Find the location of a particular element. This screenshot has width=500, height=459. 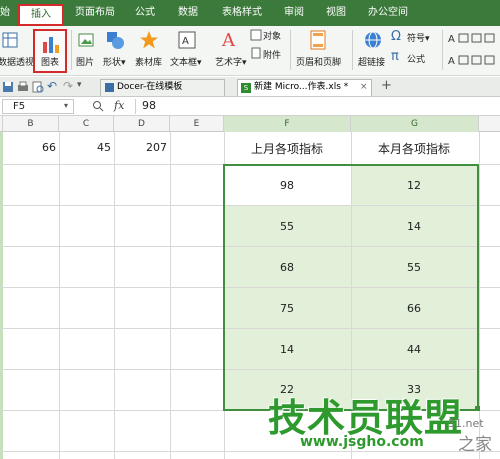

docer-icon is located at coordinates (109, 87).